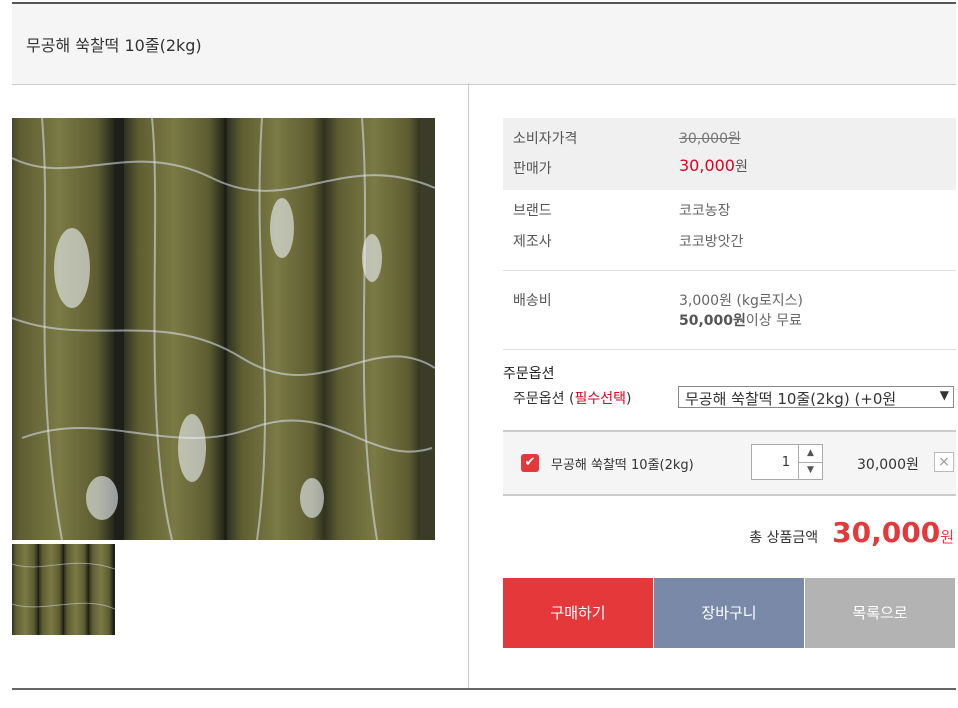 The height and width of the screenshot is (708, 958). Describe the element at coordinates (484, 689) in the screenshot. I see `bottom-divider` at that location.